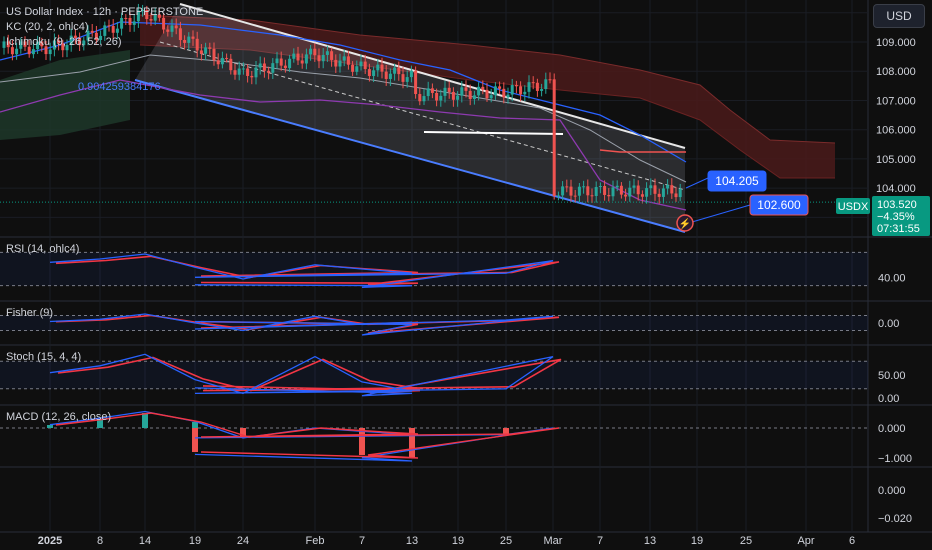  I want to click on y-tick-label: 105.000, so click(896, 160).